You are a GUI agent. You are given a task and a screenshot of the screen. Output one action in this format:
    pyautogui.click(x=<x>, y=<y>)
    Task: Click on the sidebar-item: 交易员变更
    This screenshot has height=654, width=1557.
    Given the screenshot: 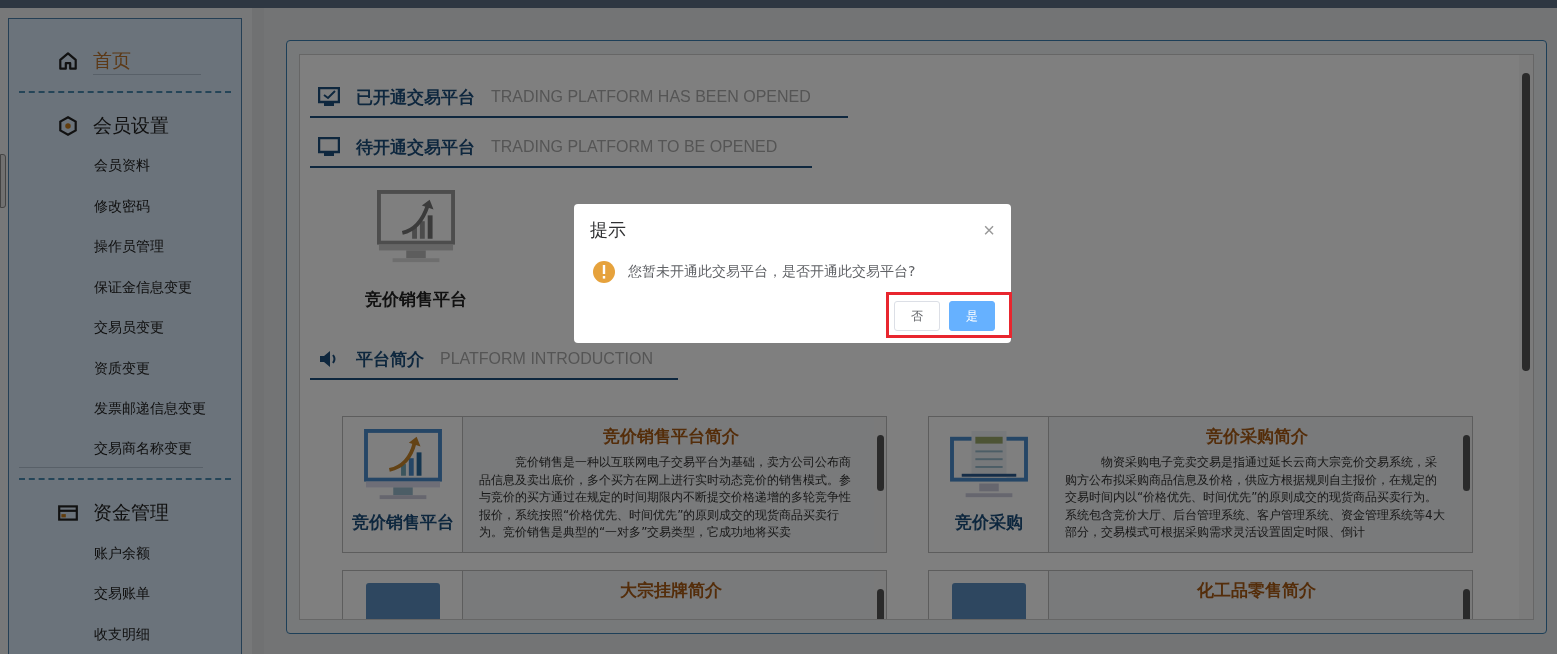 What is the action you would take?
    pyautogui.click(x=125, y=327)
    